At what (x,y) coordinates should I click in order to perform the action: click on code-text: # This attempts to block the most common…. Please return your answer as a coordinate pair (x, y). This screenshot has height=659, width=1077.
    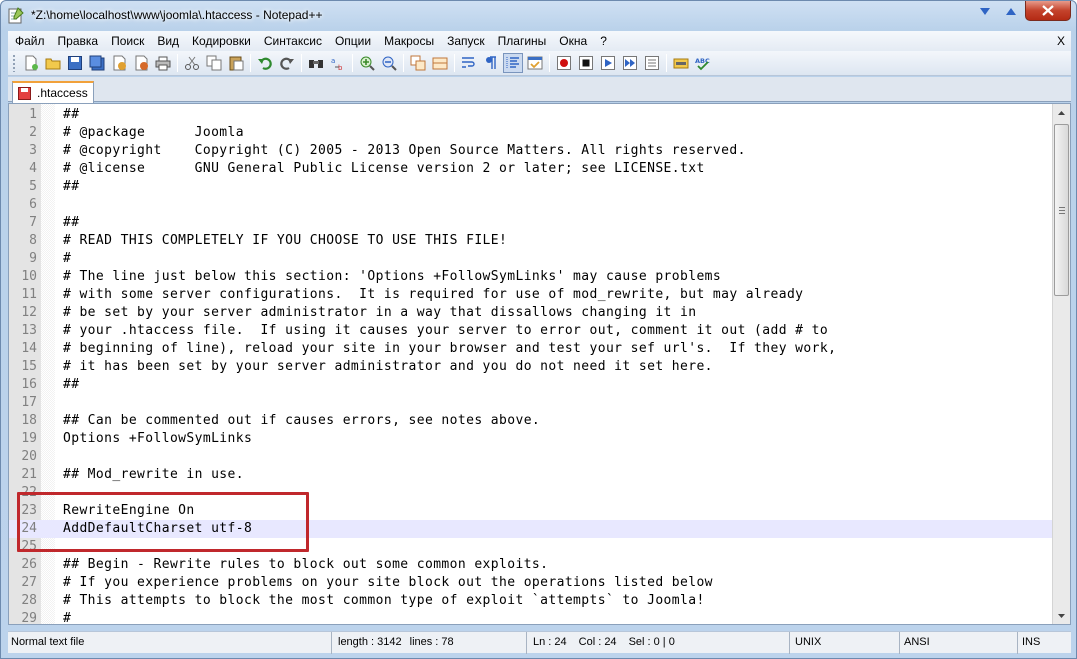
    Looking at the image, I should click on (384, 601).